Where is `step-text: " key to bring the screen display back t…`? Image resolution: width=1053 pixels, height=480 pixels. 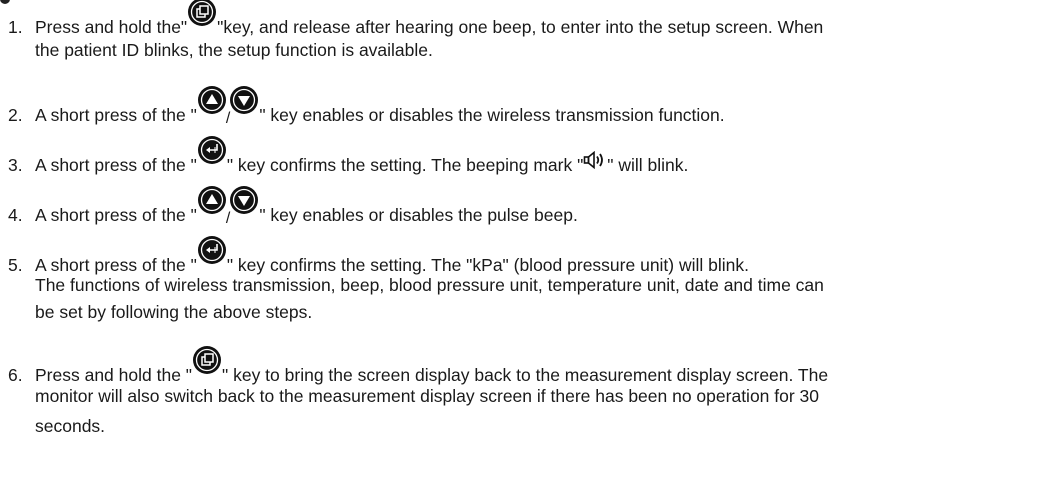 step-text: " key to bring the screen display back t… is located at coordinates (525, 375).